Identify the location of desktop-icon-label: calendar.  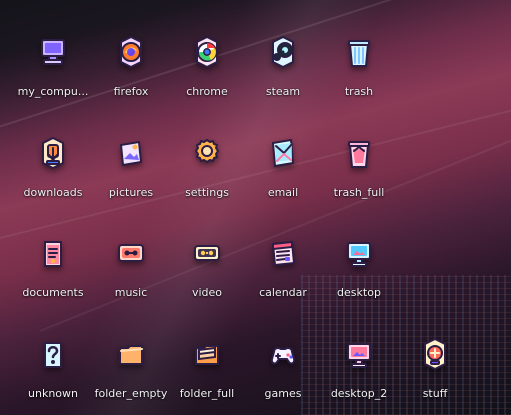
(283, 292).